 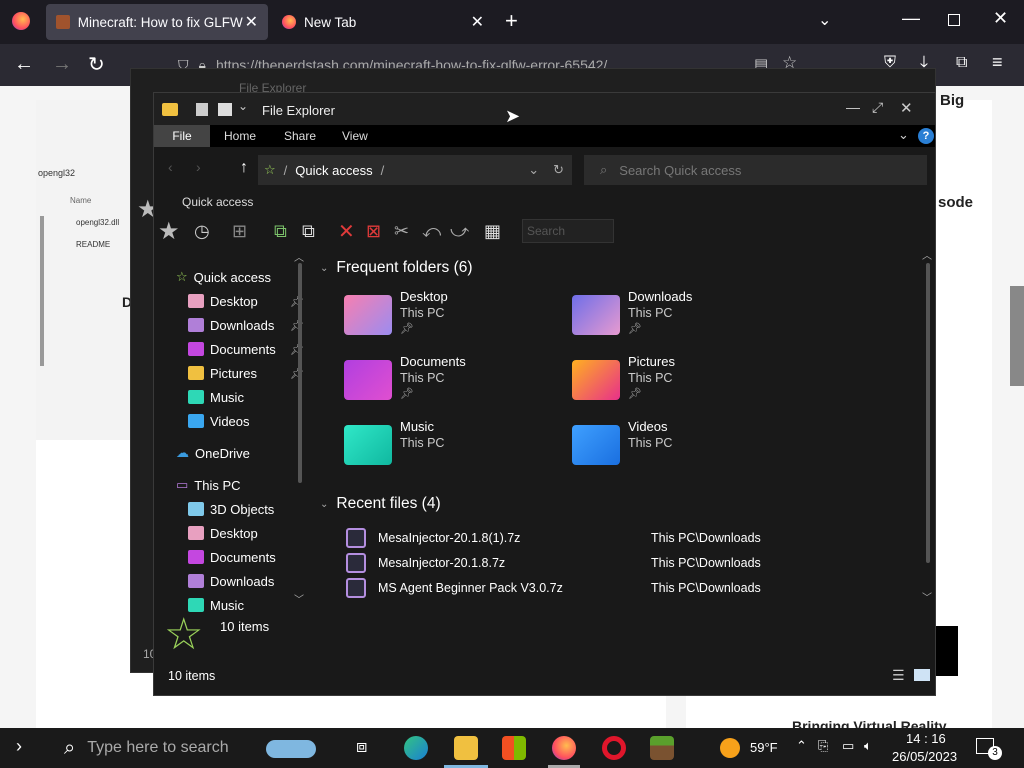 What do you see at coordinates (299, 598) in the screenshot?
I see `nav-scroll-down-icon: ﹀` at bounding box center [299, 598].